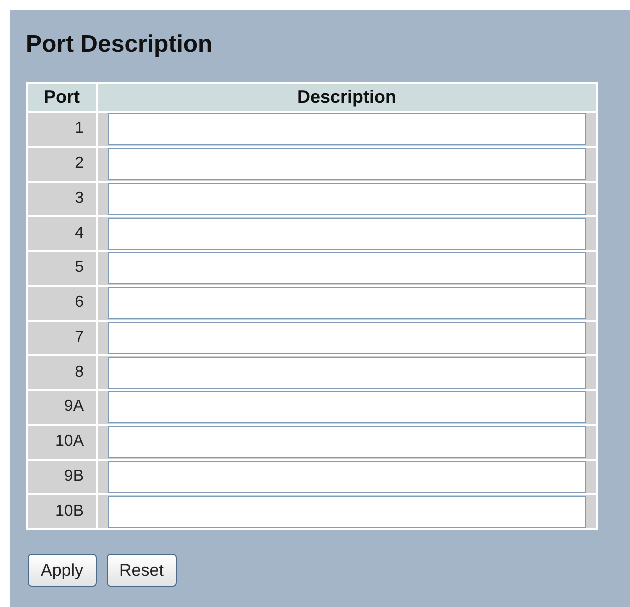 This screenshot has height=607, width=630. Describe the element at coordinates (347, 97) in the screenshot. I see `column-header: Description` at that location.